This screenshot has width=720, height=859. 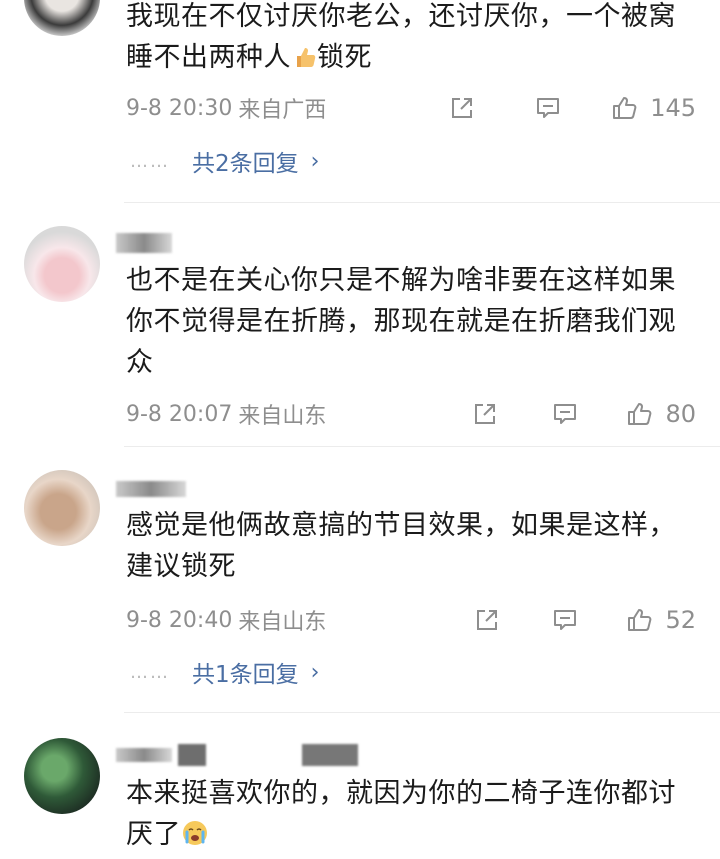 I want to click on like-count: 80, so click(x=680, y=414).